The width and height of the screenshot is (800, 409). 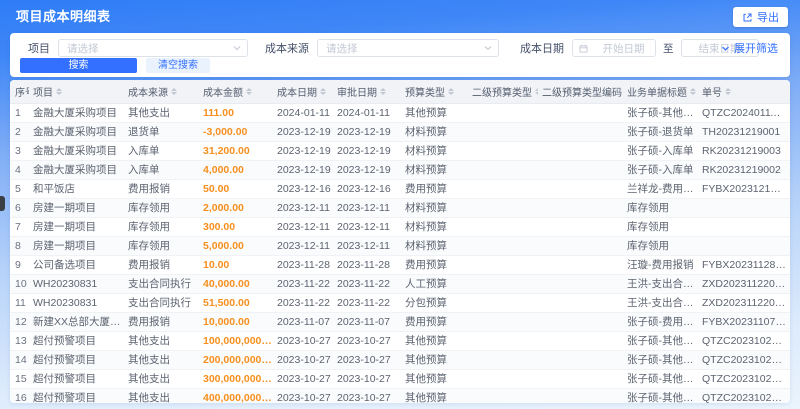 What do you see at coordinates (438, 360) in the screenshot?
I see `cell-budget_type: 其他预算` at bounding box center [438, 360].